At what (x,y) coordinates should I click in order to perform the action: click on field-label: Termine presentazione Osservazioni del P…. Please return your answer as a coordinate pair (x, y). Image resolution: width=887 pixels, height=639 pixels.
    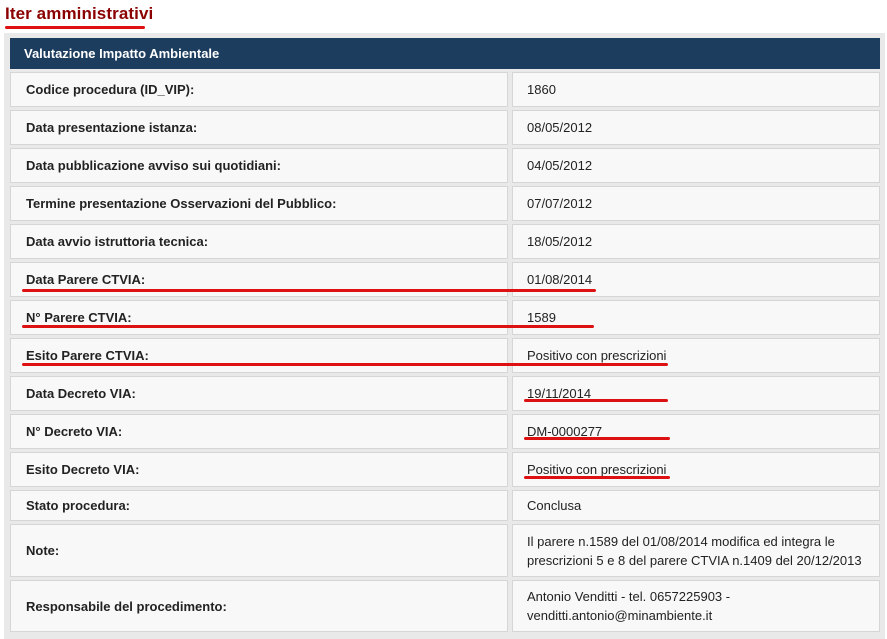
    Looking at the image, I should click on (259, 203).